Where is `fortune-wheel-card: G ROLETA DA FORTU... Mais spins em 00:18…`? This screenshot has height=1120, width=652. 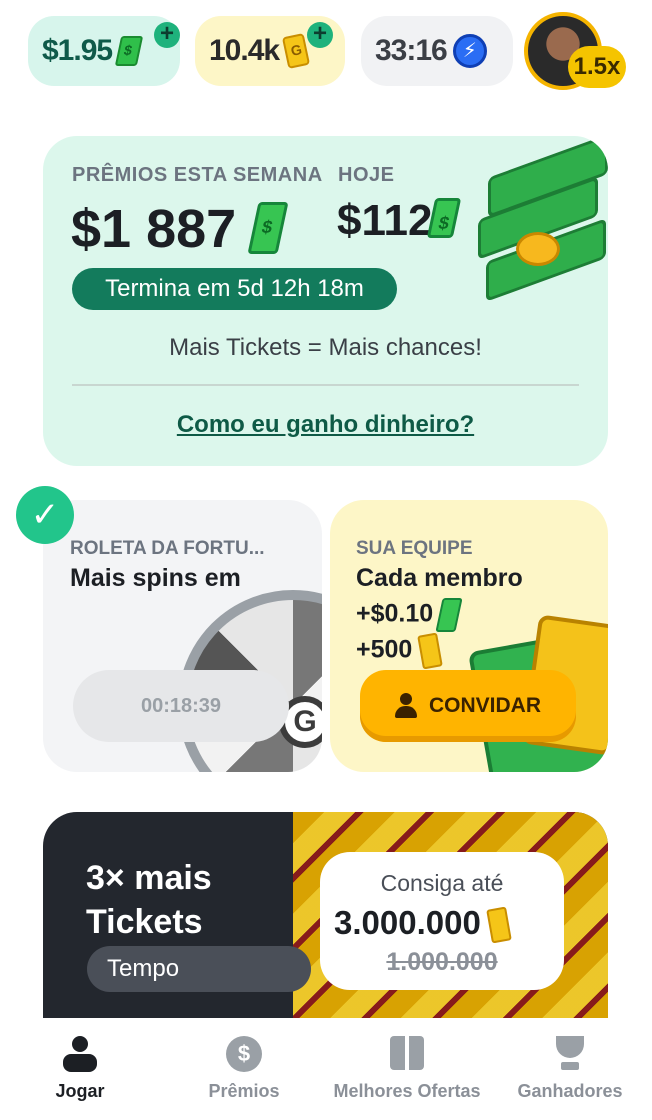
fortune-wheel-card: G ROLETA DA FORTU... Mais spins em 00:18… is located at coordinates (182, 636).